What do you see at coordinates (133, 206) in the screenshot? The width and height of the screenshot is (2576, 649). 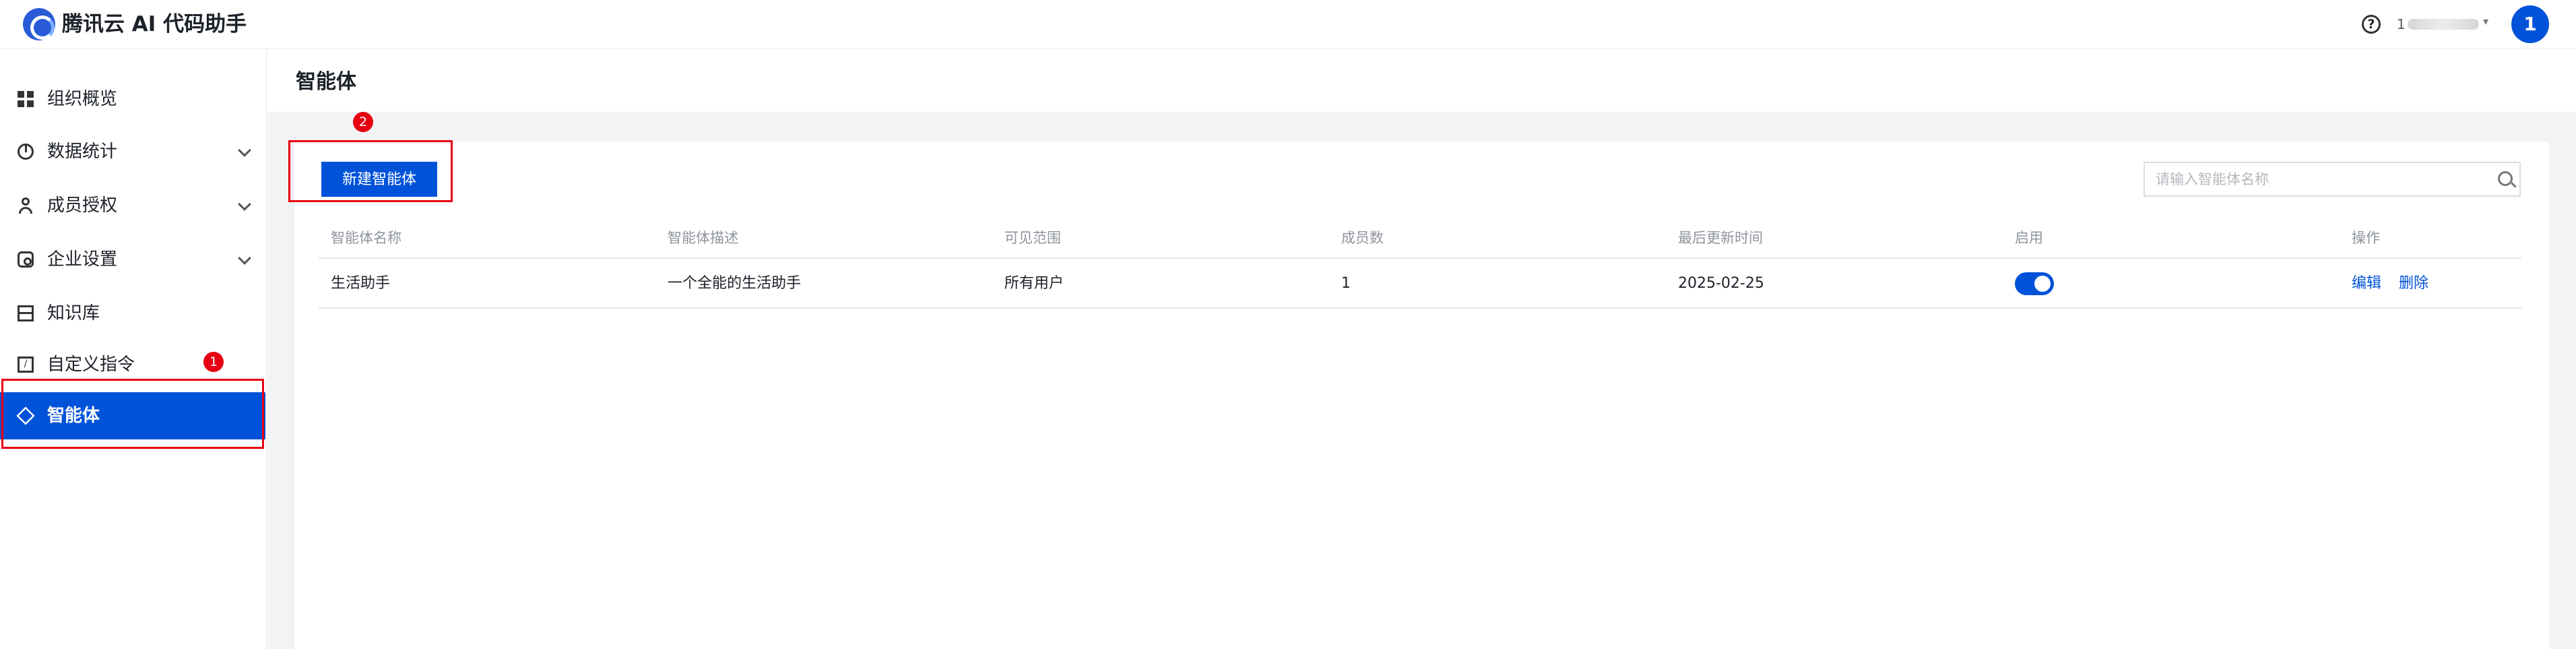 I see `sidebar-item-member-auth: 成员授权` at bounding box center [133, 206].